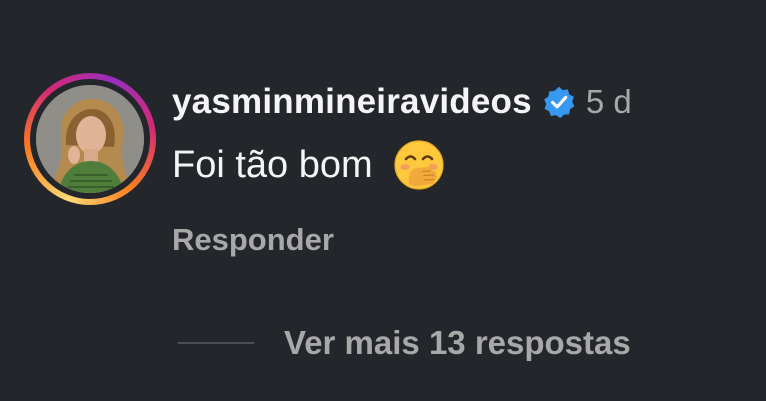 Image resolution: width=766 pixels, height=401 pixels. Describe the element at coordinates (419, 165) in the screenshot. I see `face-with-hand-over-mouth-icon` at that location.